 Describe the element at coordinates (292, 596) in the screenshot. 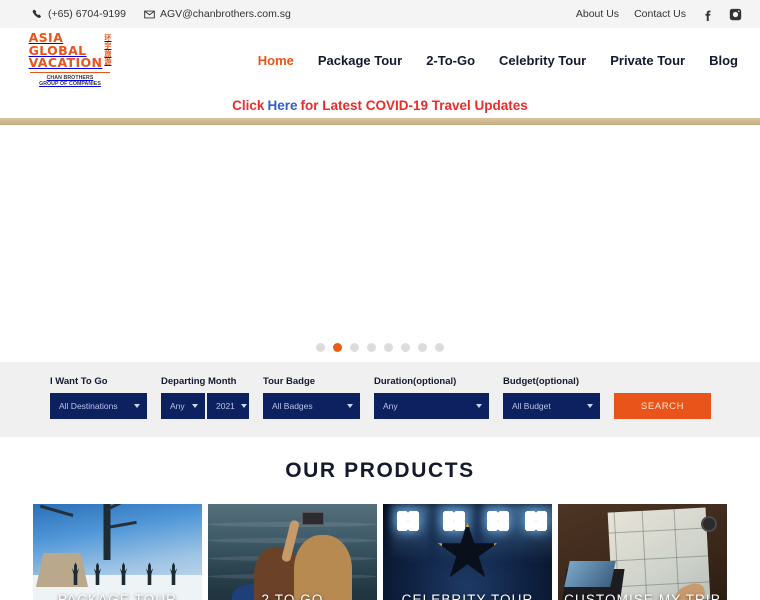

I see `product-card-title: 2 TO GO` at that location.